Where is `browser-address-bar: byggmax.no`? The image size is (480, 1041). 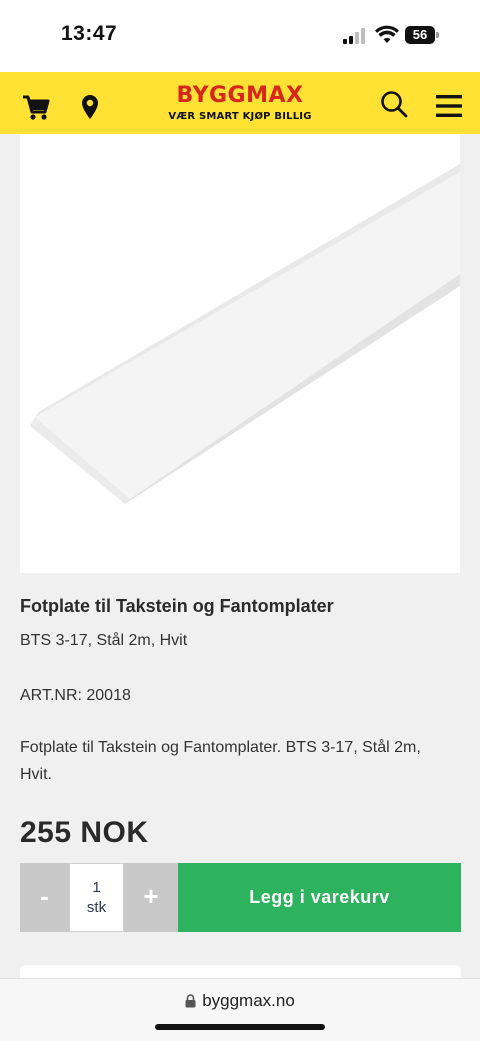
browser-address-bar: byggmax.no is located at coordinates (240, 1009).